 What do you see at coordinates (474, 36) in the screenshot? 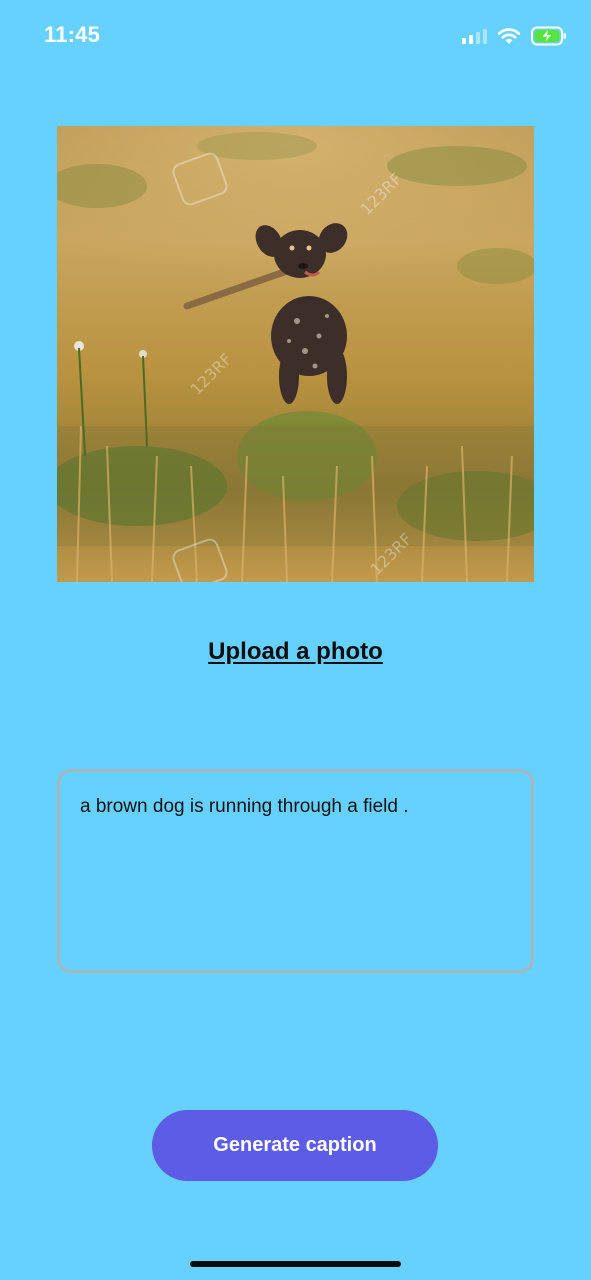
I see `signal-icon` at bounding box center [474, 36].